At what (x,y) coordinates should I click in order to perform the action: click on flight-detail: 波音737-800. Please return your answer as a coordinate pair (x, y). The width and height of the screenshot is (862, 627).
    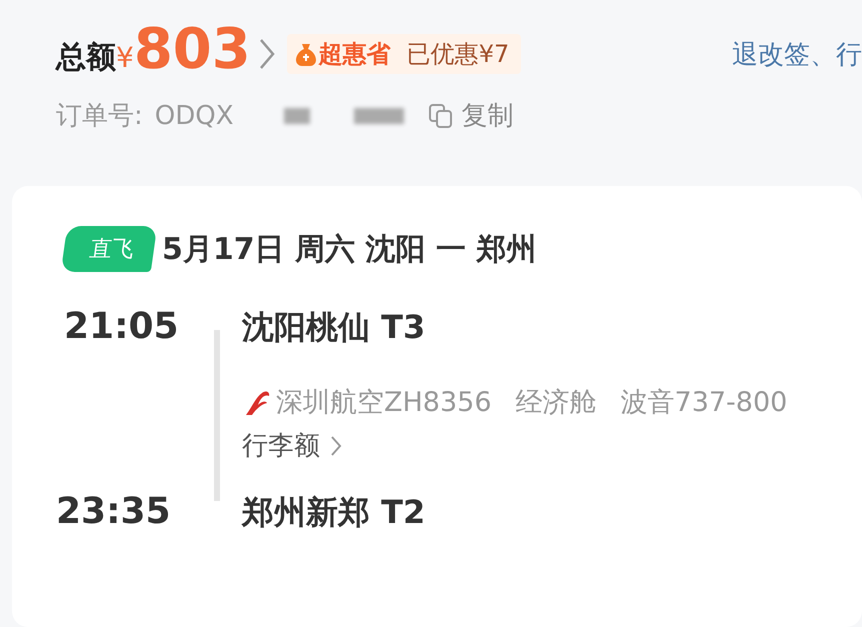
    Looking at the image, I should click on (704, 403).